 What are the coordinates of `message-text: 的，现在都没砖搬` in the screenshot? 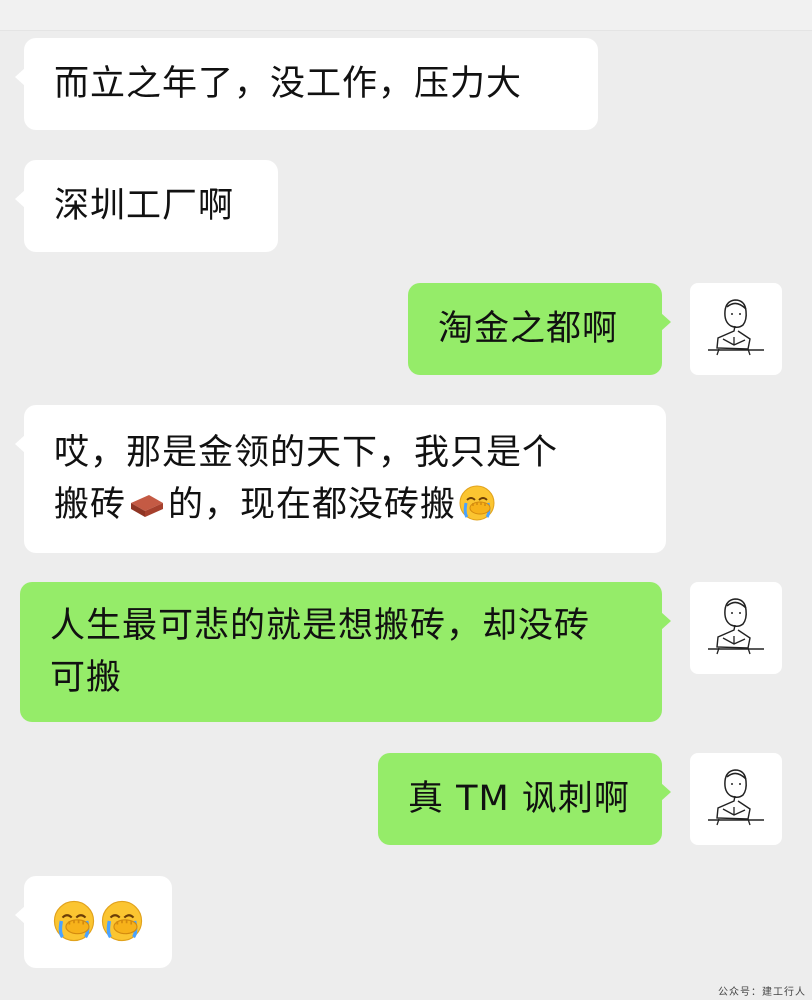 It's located at (312, 505).